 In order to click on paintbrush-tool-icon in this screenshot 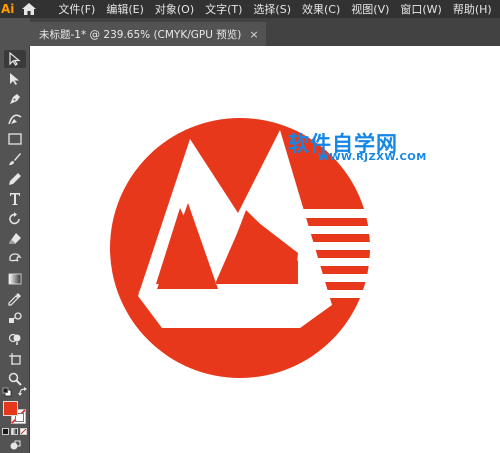, I will do `click(15, 159)`.